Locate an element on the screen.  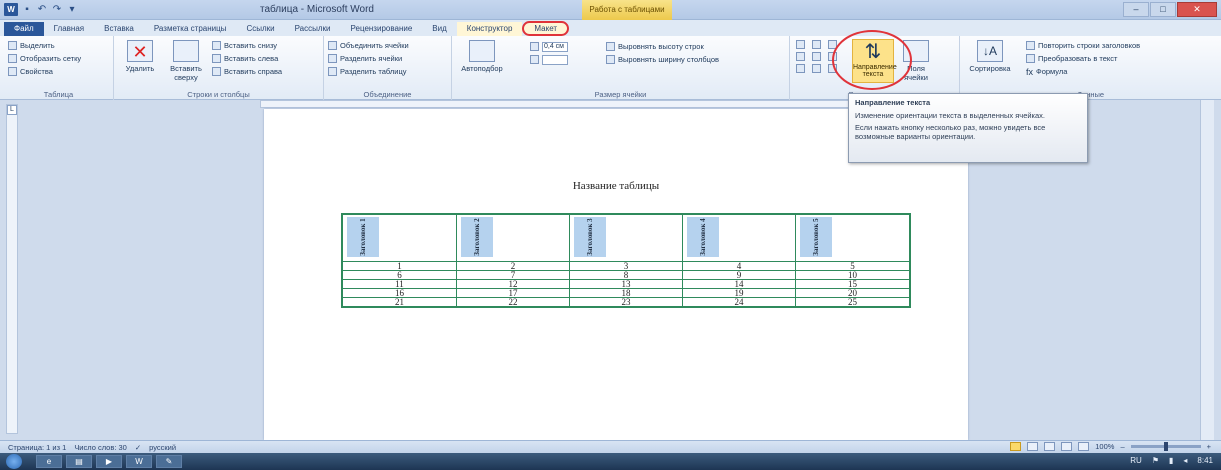
align-top-center-icon is located at coordinates (816, 44).